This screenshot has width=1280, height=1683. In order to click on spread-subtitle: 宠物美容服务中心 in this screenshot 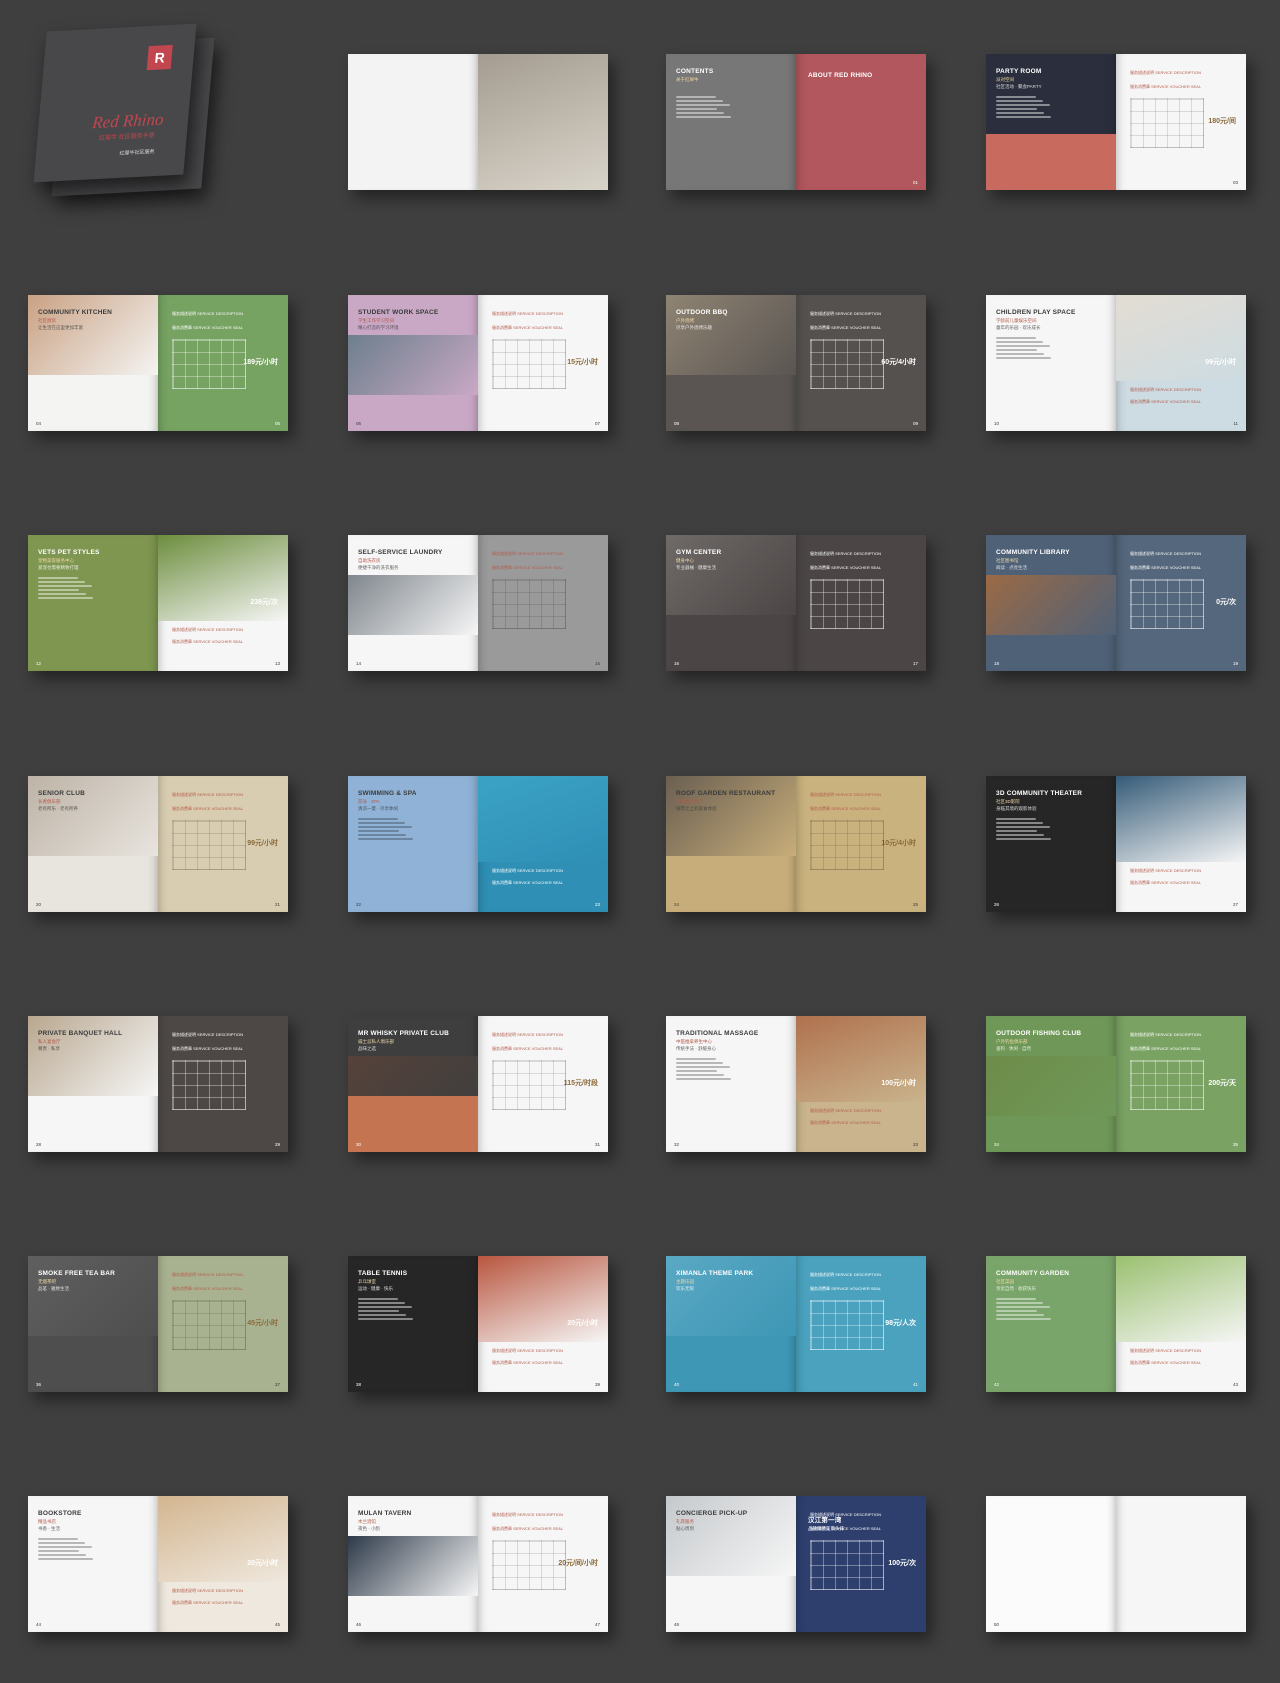, I will do `click(56, 560)`.